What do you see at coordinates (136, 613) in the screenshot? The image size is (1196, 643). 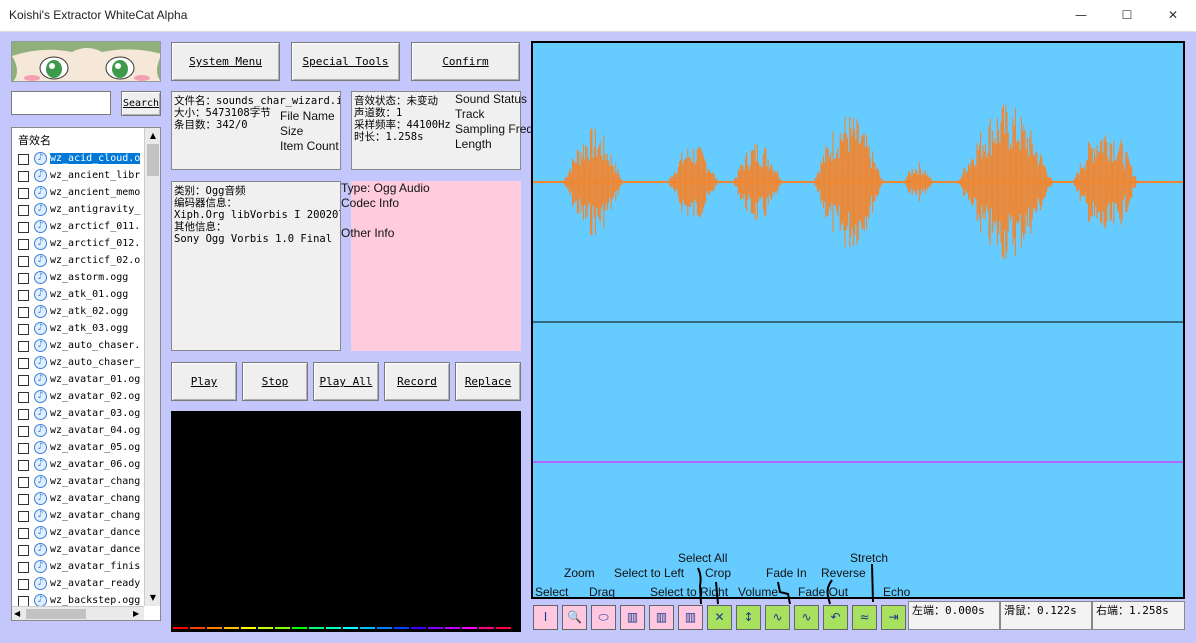 I see `scroll-right-icon: ▶` at bounding box center [136, 613].